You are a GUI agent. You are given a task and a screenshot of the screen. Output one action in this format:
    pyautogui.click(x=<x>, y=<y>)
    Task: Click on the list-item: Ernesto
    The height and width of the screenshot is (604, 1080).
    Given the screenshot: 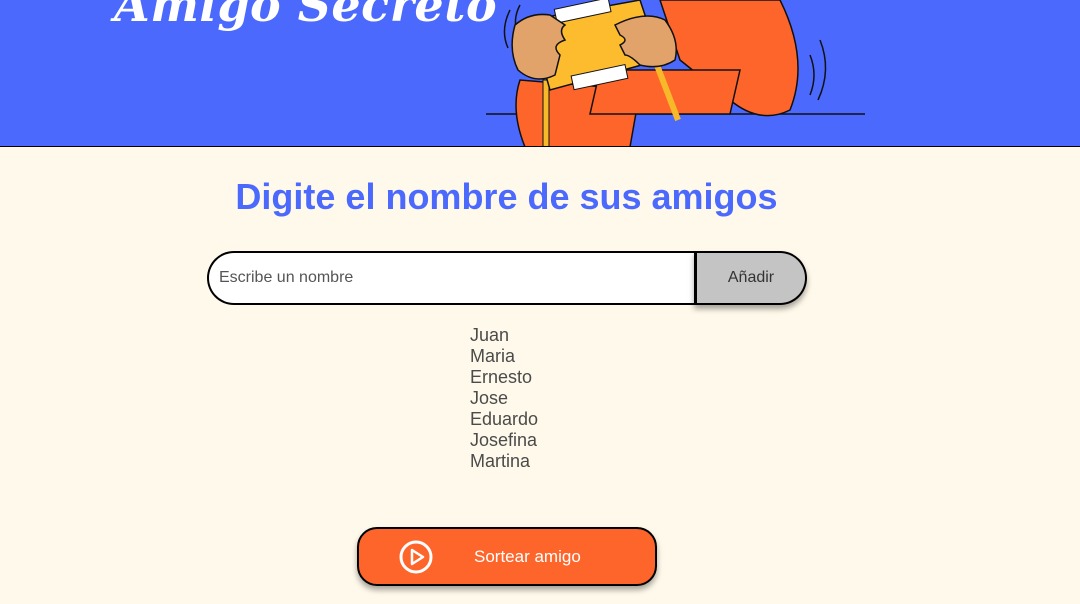 What is the action you would take?
    pyautogui.click(x=501, y=377)
    